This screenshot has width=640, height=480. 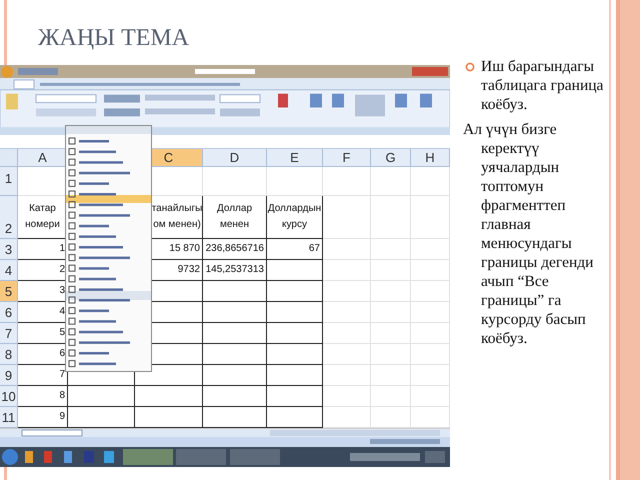 I want to click on row-header: 11, so click(x=9, y=417).